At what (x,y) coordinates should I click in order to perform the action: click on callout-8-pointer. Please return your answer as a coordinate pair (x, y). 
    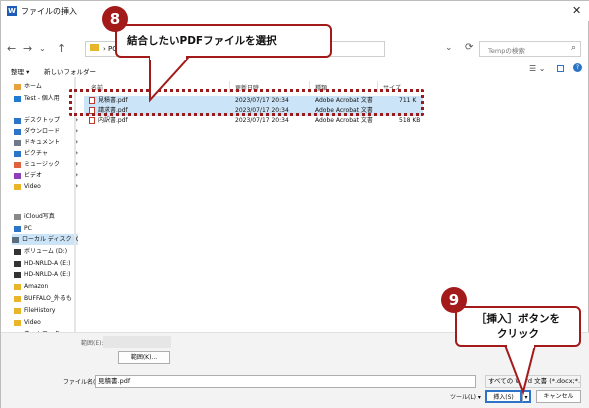
    Looking at the image, I should click on (170, 80).